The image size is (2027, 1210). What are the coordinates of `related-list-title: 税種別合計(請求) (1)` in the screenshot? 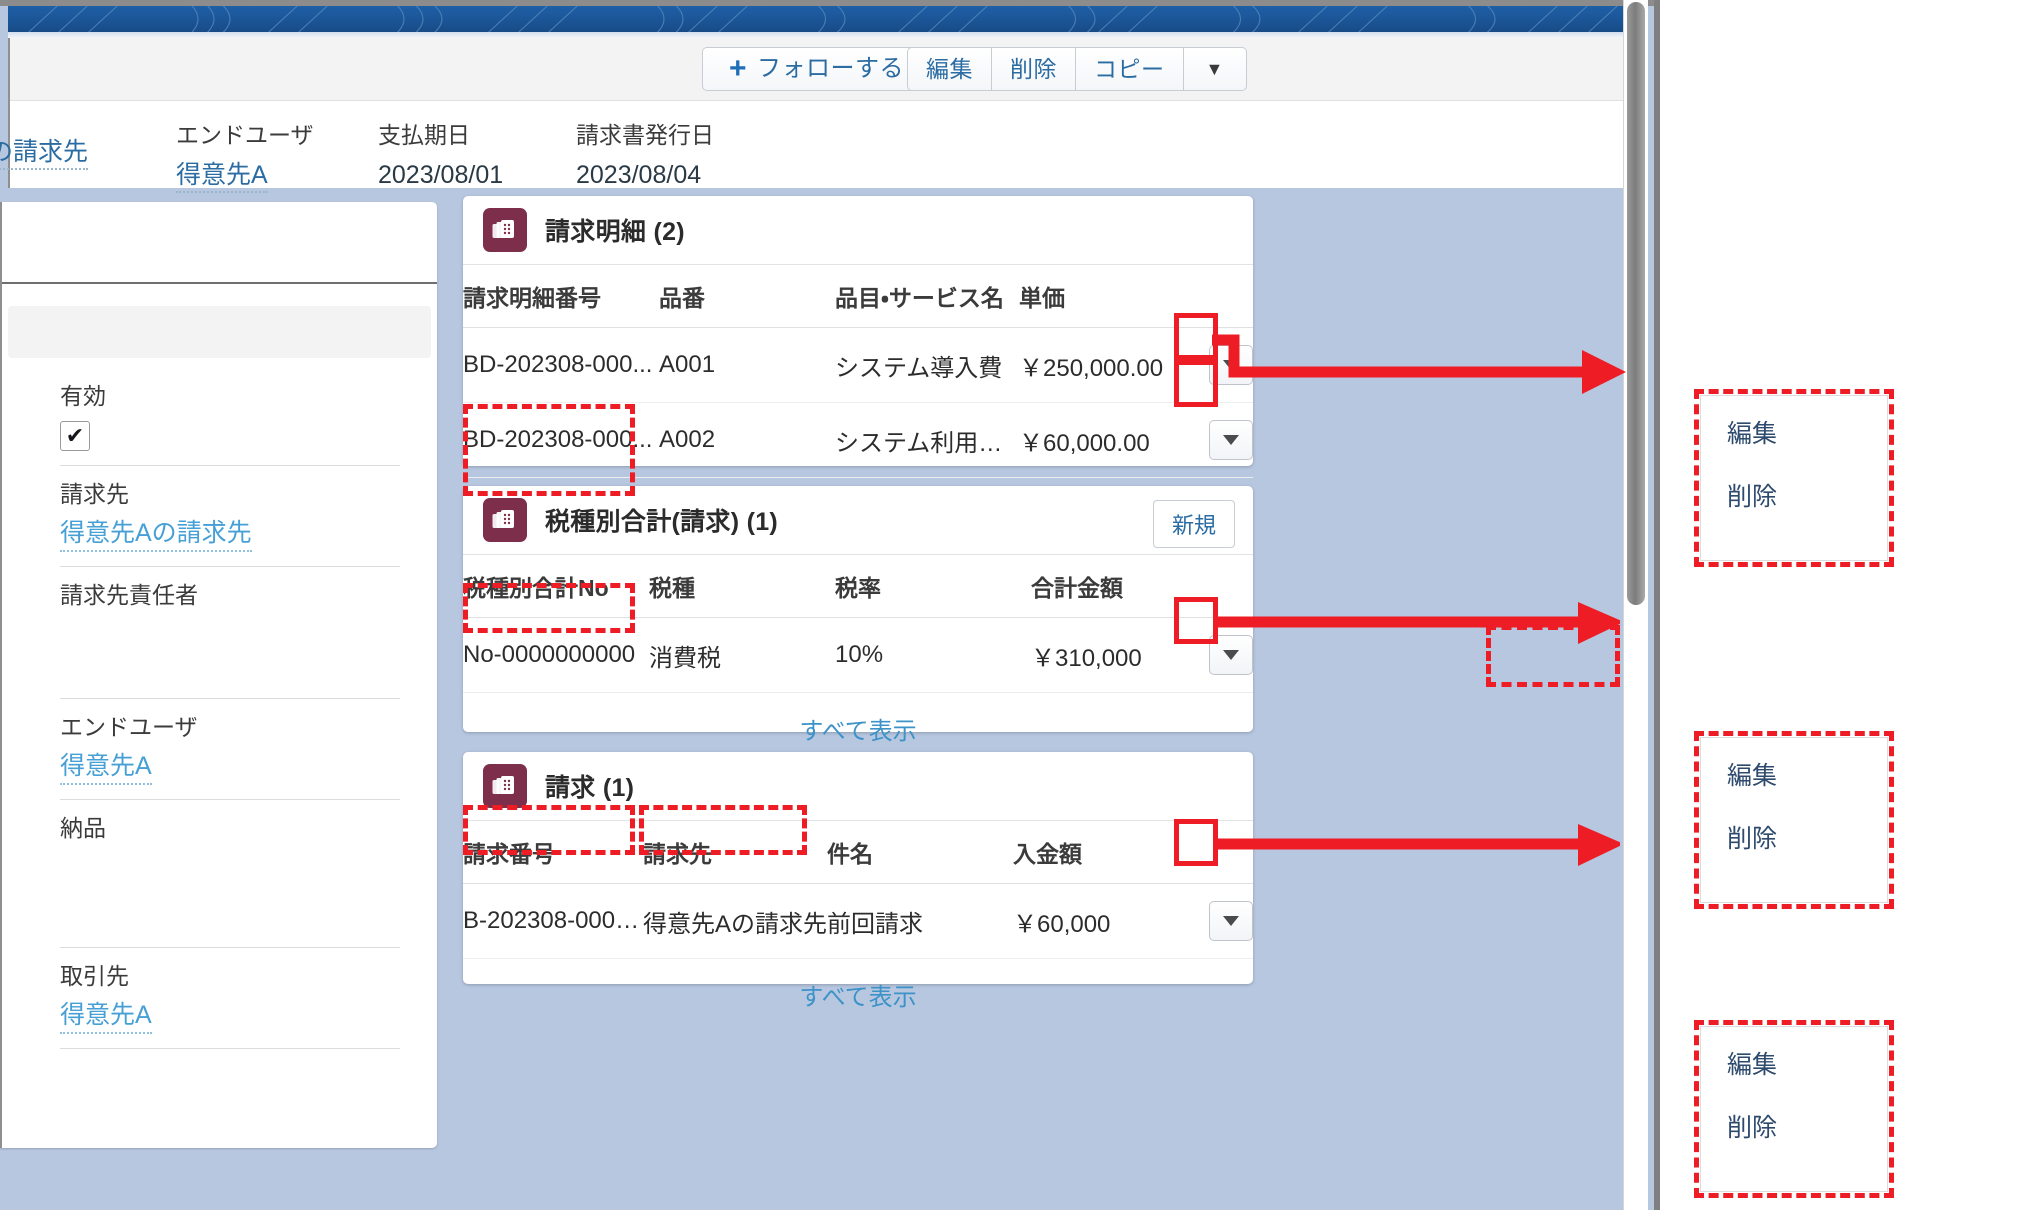 It's located at (662, 522).